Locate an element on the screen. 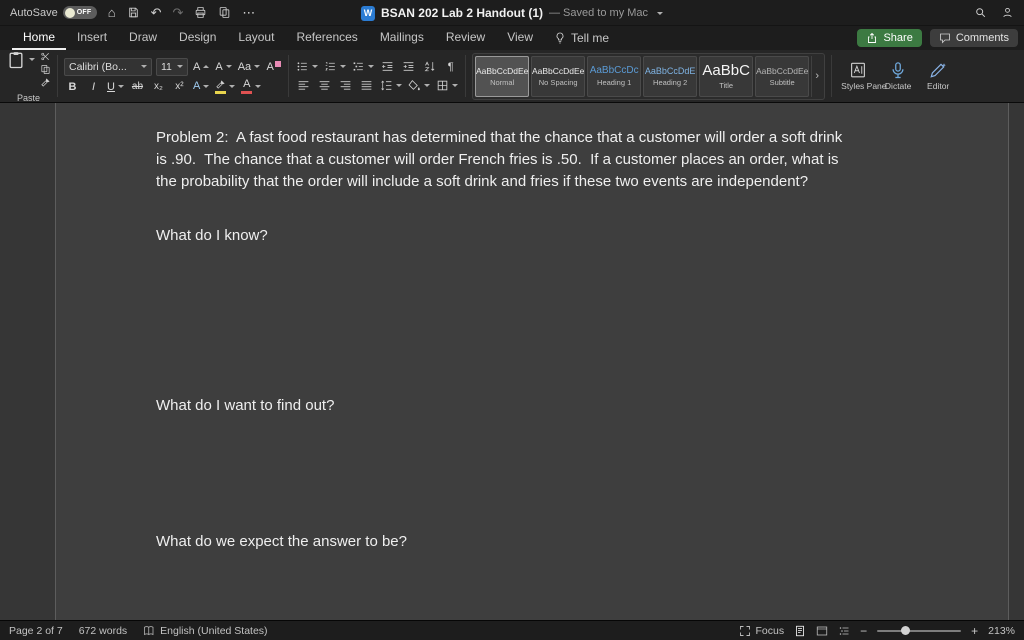  numbering-button is located at coordinates (335, 67).